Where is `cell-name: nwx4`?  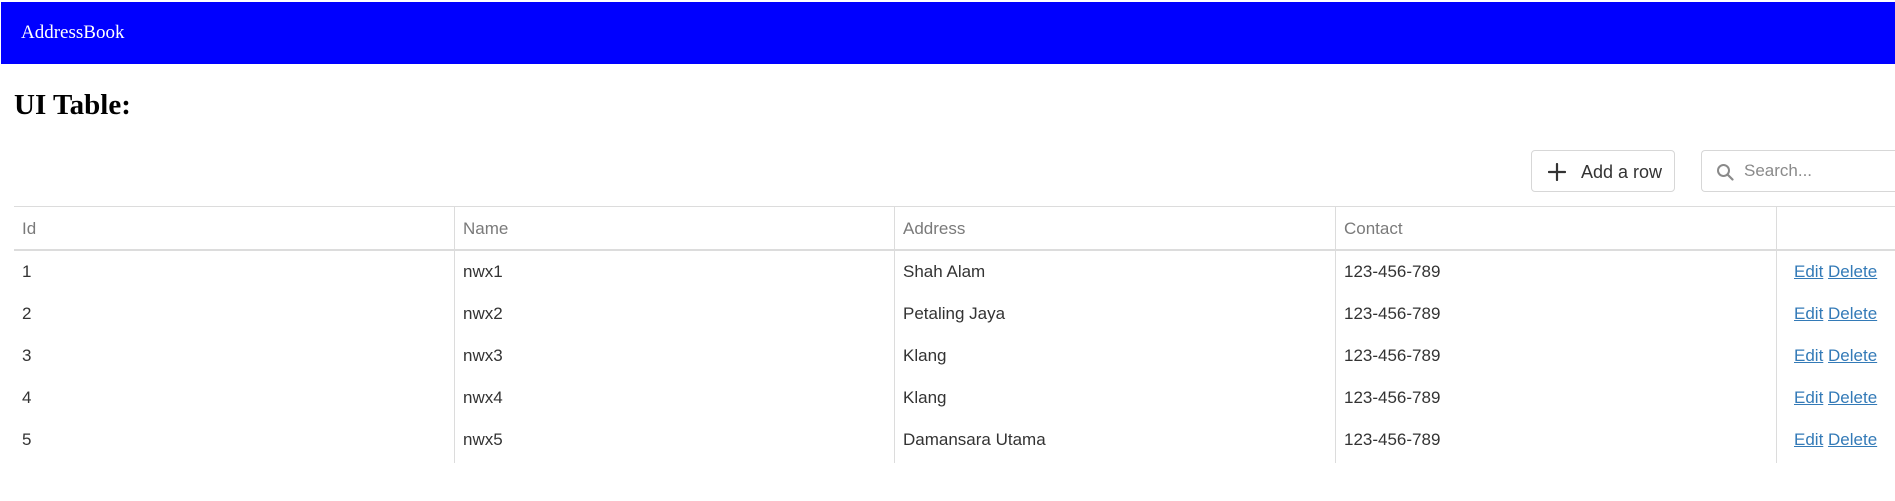 cell-name: nwx4 is located at coordinates (483, 397).